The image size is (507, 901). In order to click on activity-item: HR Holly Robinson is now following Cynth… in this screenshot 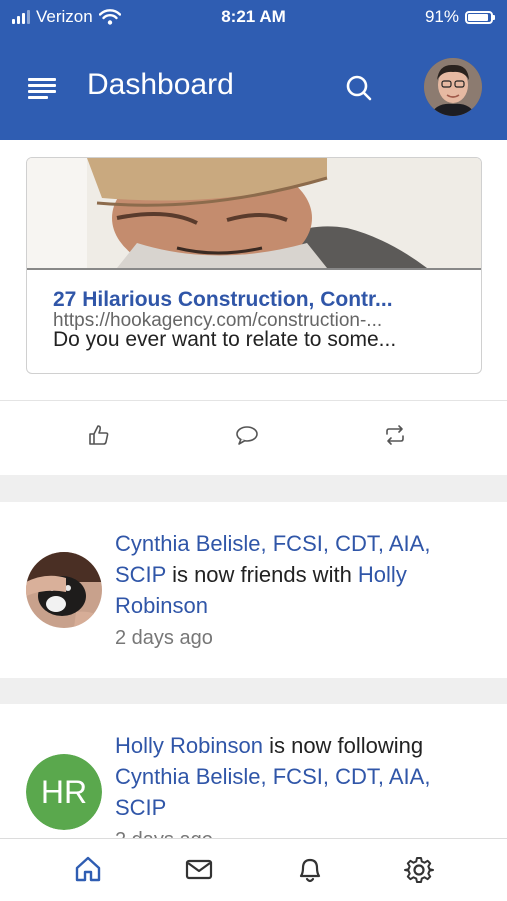, I will do `click(253, 771)`.